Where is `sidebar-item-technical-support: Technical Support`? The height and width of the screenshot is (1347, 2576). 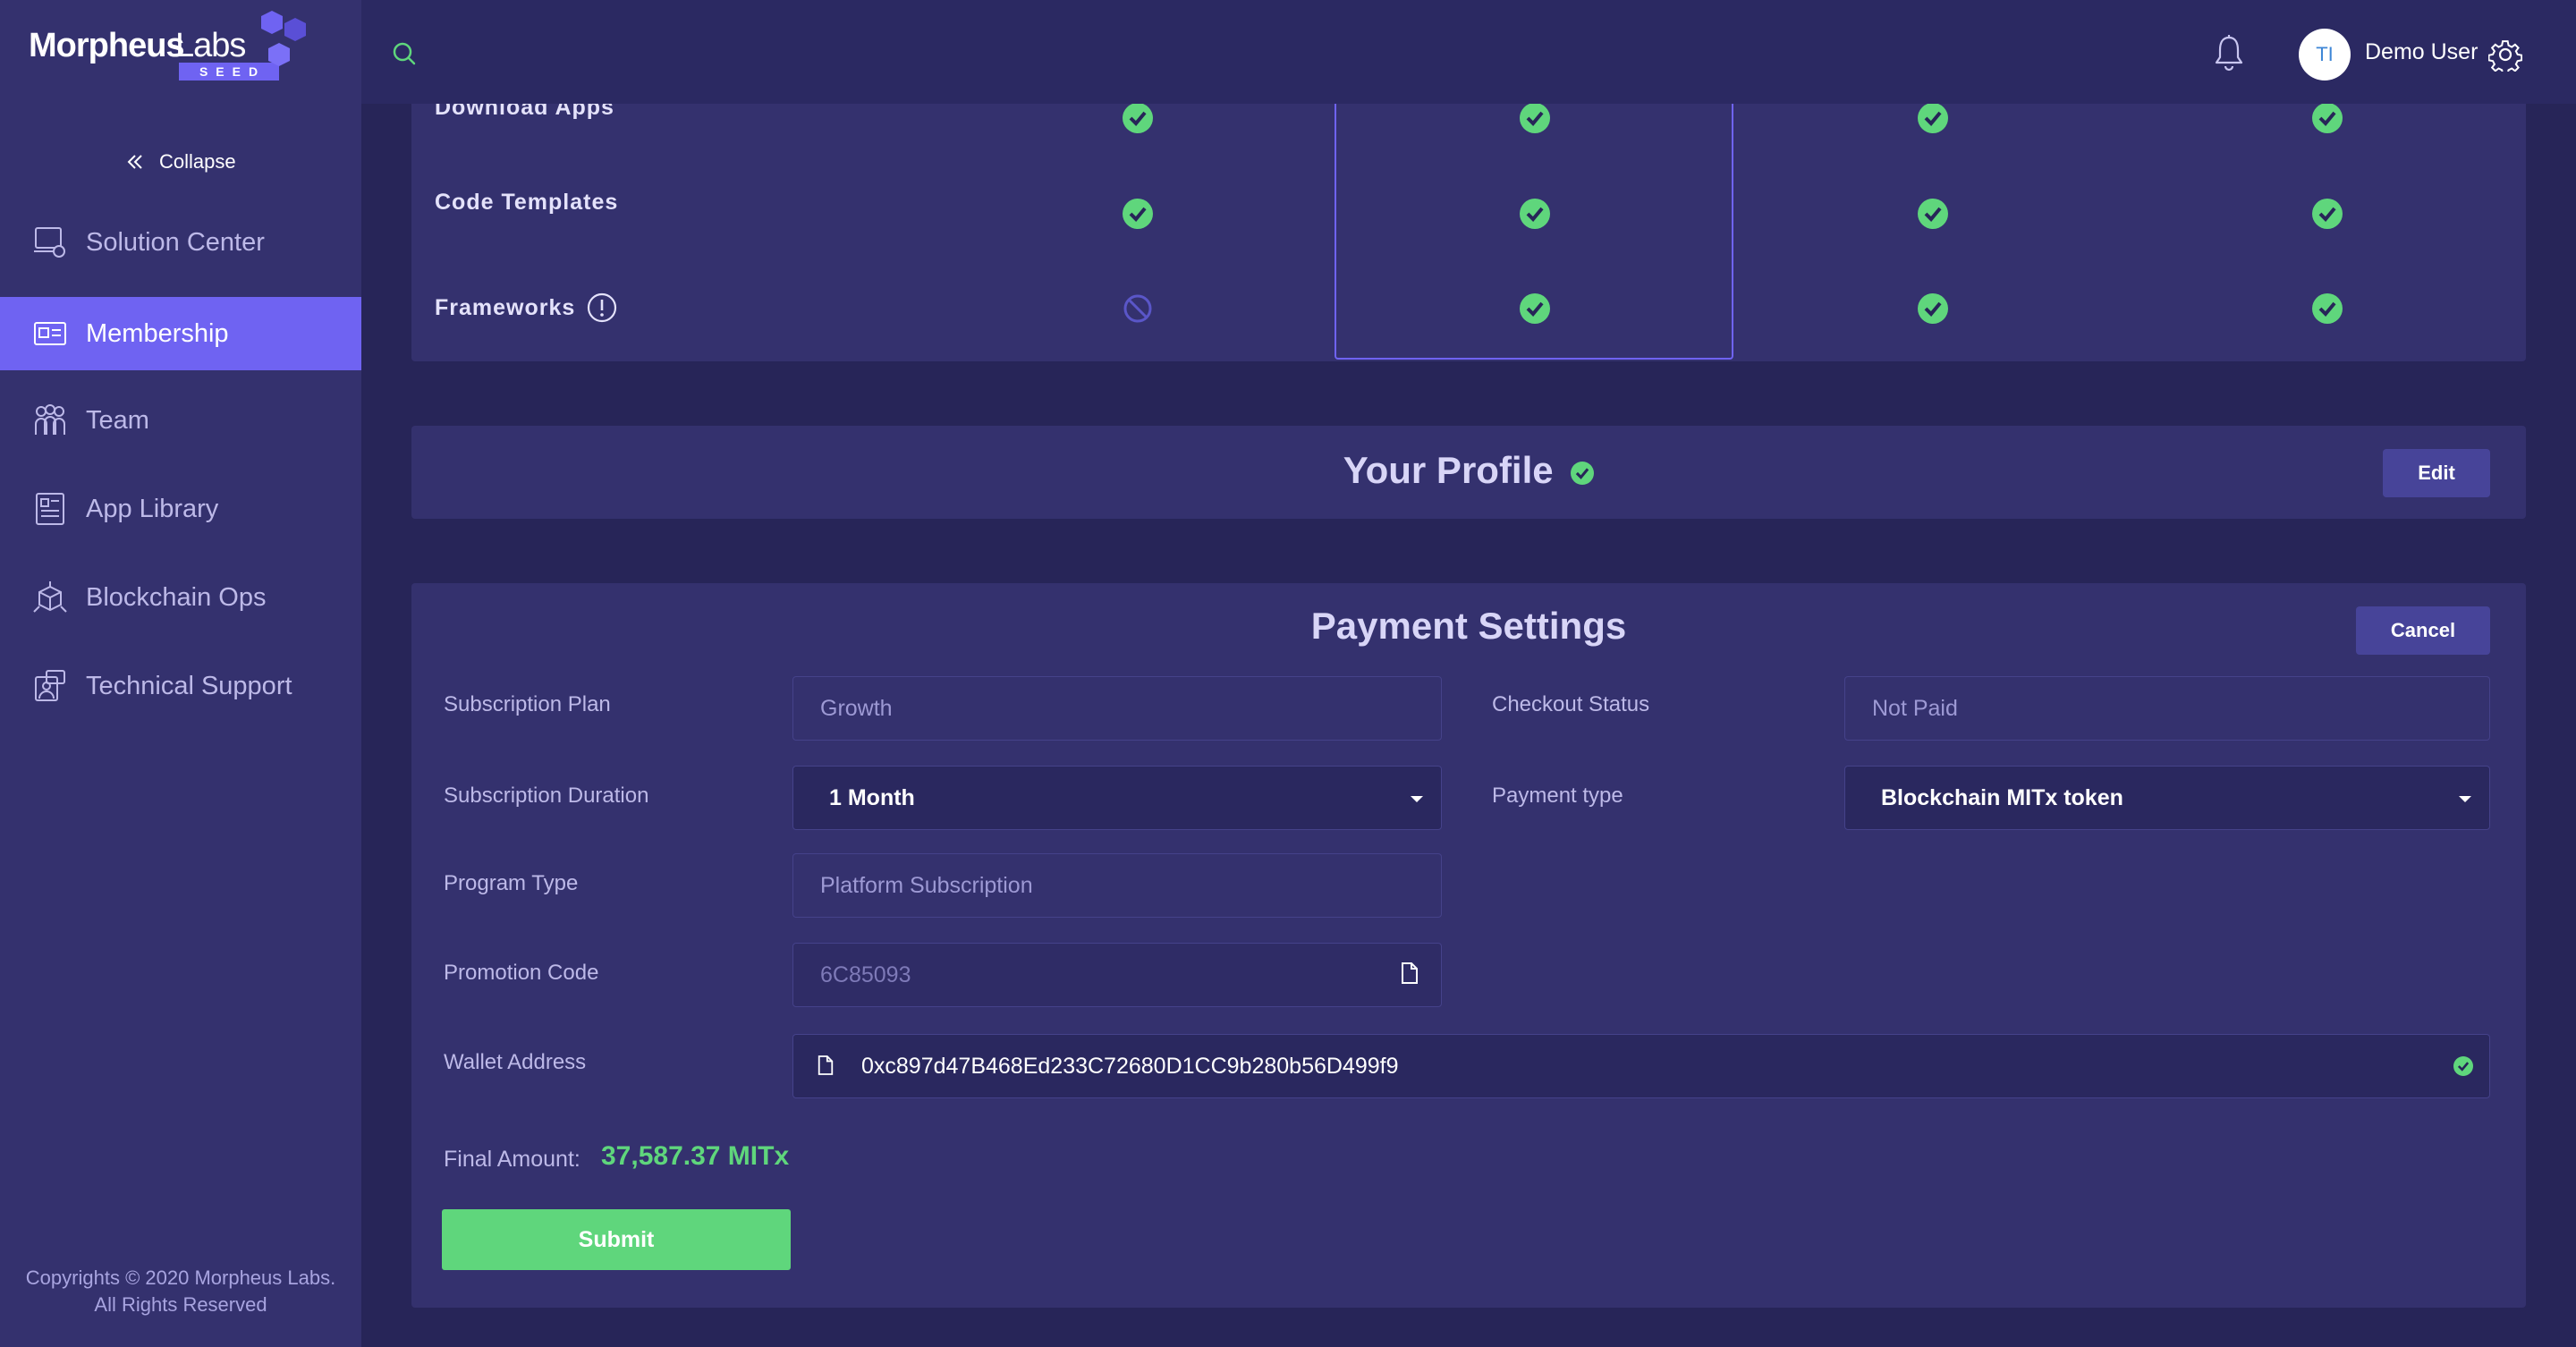
sidebar-item-technical-support: Technical Support is located at coordinates (180, 686).